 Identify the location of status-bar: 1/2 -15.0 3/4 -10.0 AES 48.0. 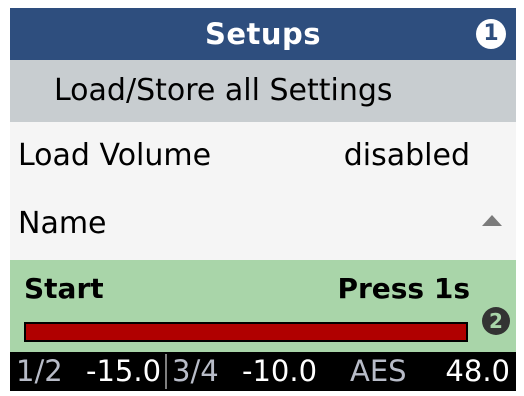
(263, 371).